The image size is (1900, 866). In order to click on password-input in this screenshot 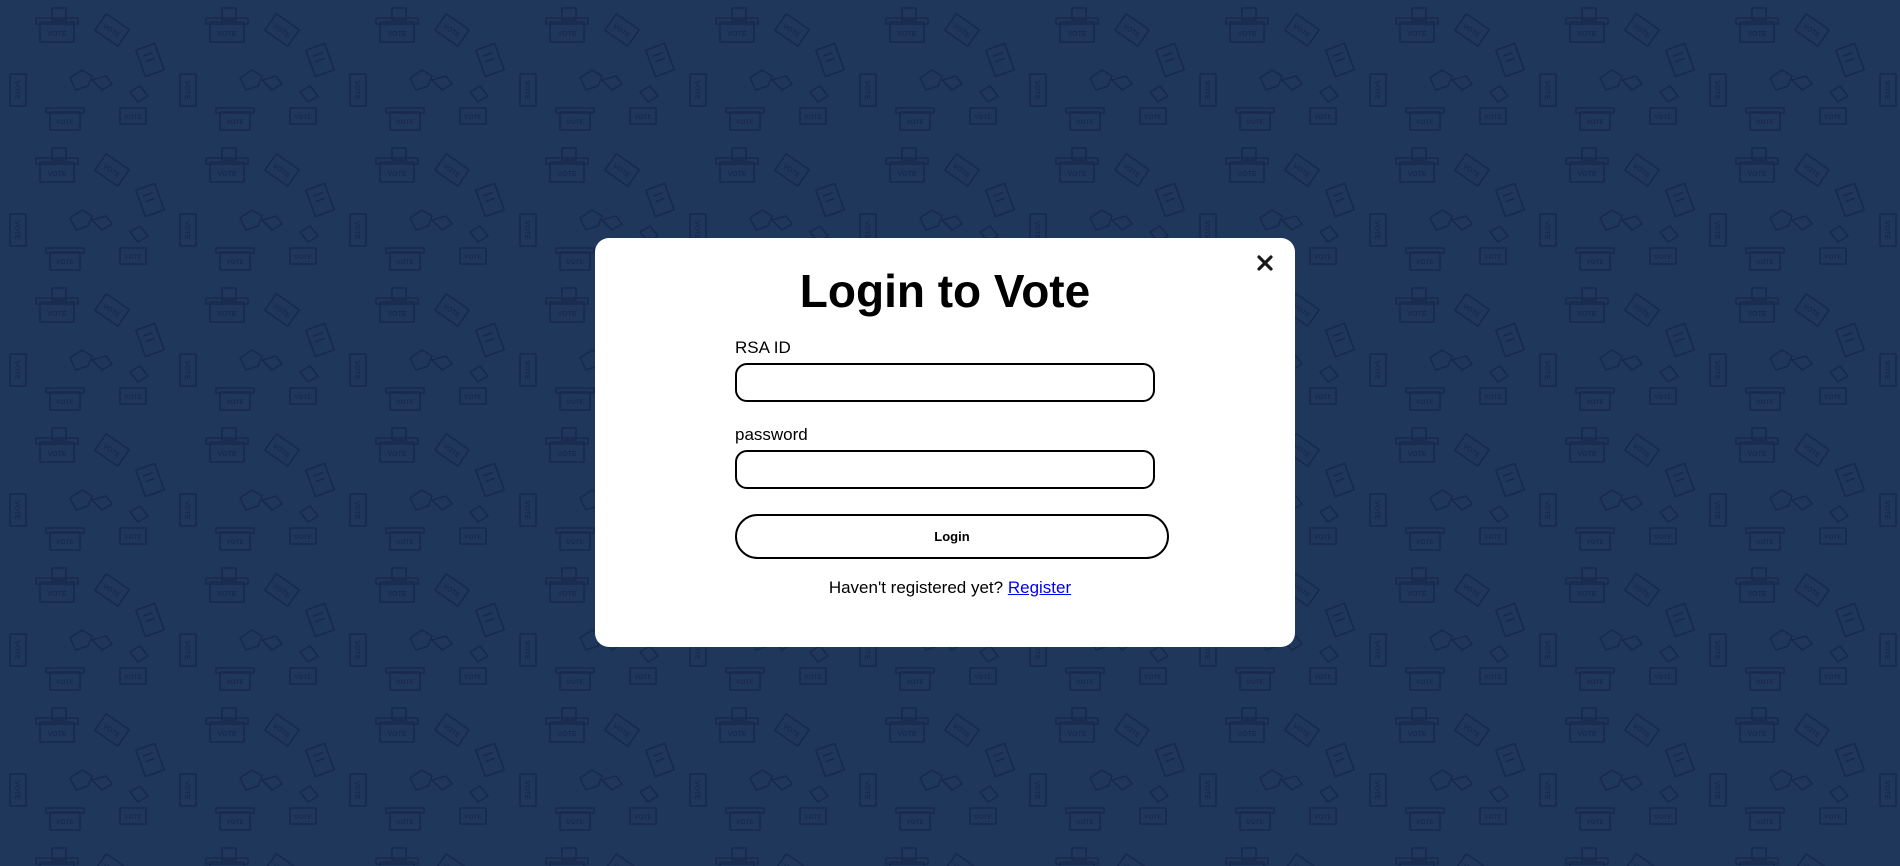, I will do `click(945, 469)`.